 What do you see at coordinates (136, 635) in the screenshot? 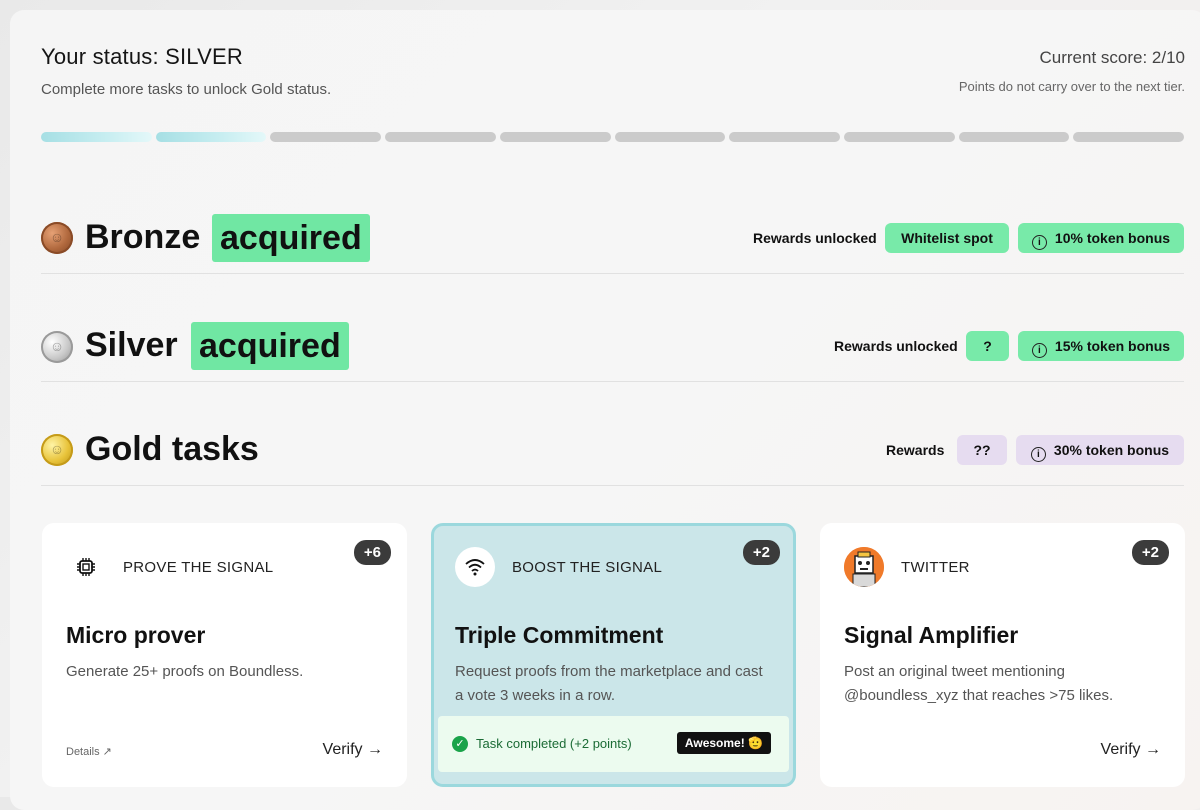
I see `task-title: Micro prover` at bounding box center [136, 635].